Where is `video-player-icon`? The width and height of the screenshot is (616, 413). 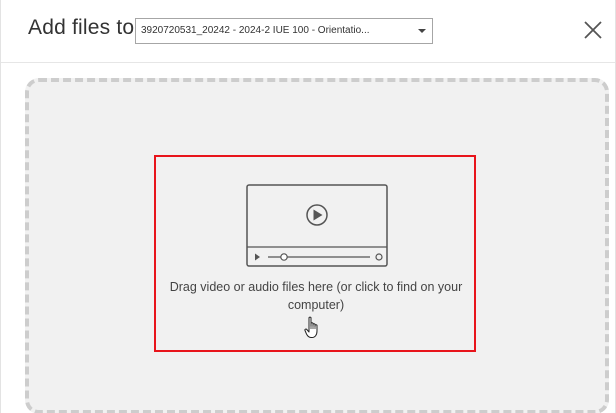
video-player-icon is located at coordinates (317, 225).